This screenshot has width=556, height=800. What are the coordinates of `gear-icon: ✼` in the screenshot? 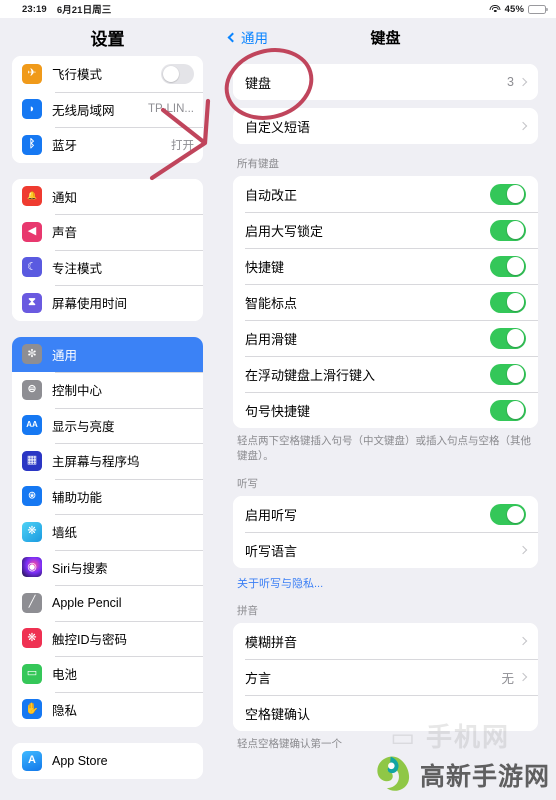 It's located at (32, 354).